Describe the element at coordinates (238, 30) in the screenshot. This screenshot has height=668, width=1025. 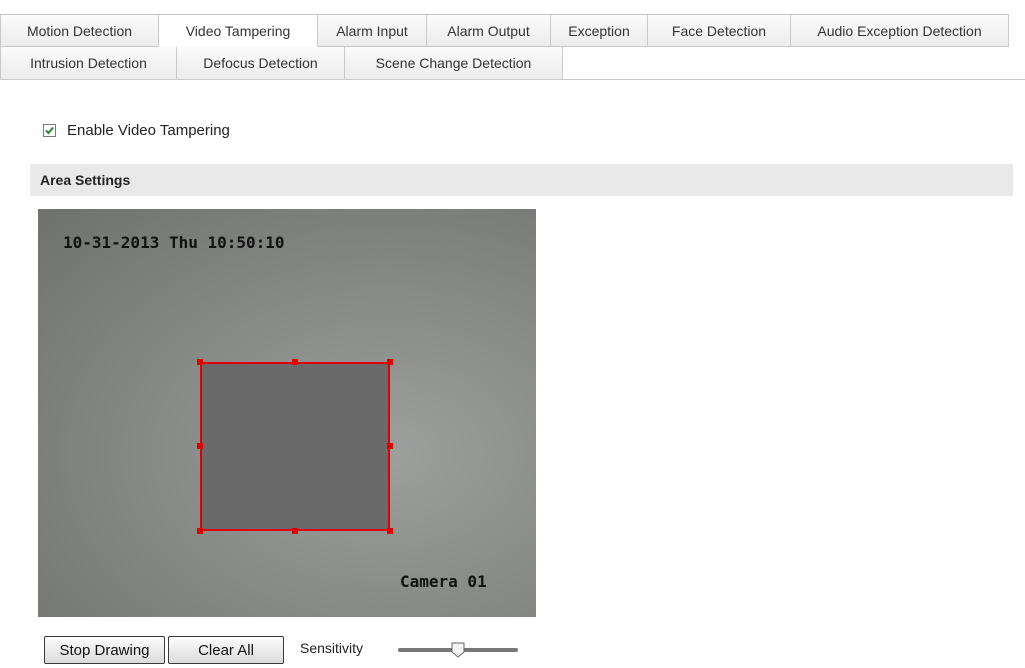
I see `tab-video-tampering: Video Tampering` at that location.